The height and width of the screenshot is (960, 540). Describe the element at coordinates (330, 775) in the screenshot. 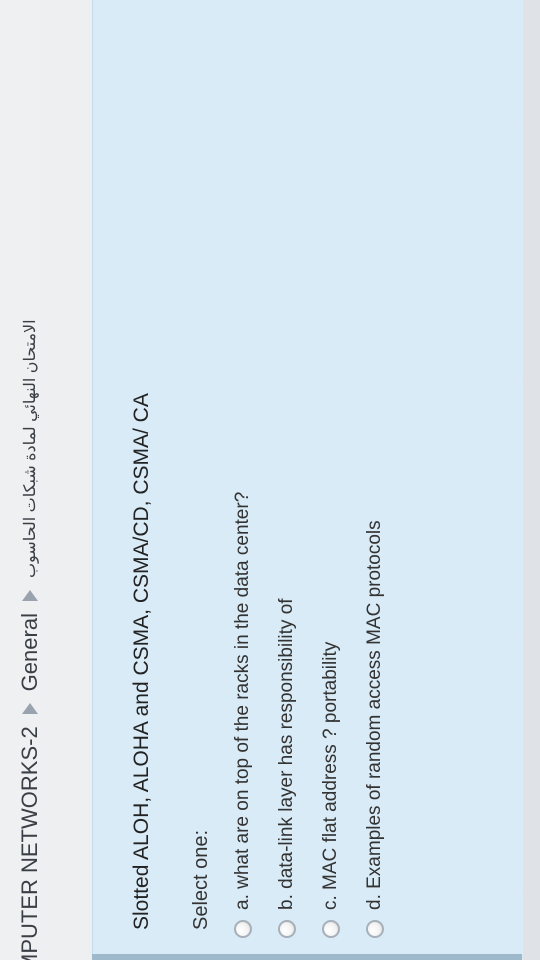

I see `answer-label: c. MAC flat address ? portability` at that location.